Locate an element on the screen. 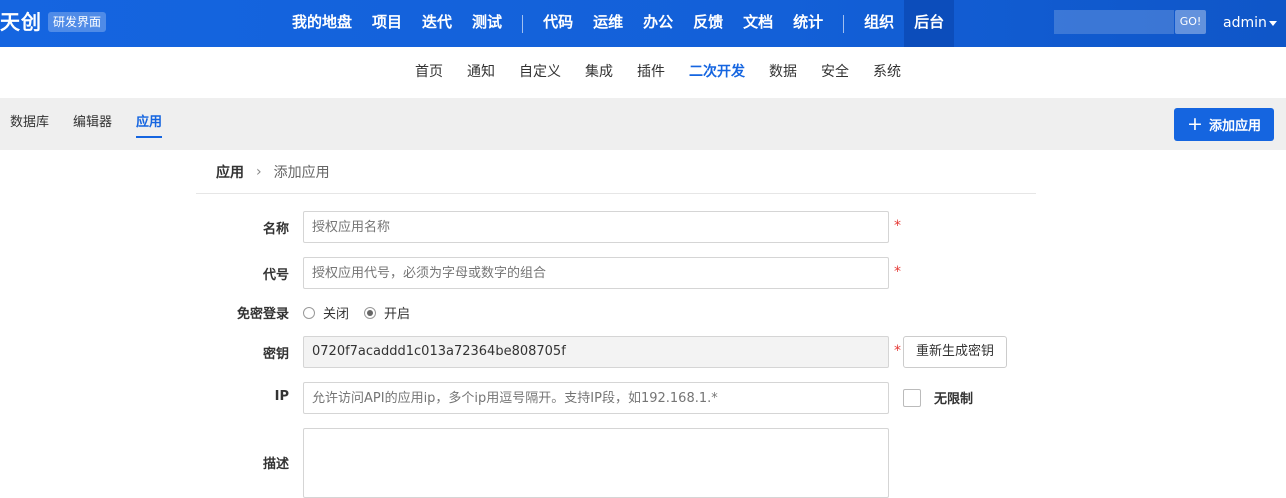 The height and width of the screenshot is (498, 1286). regenerate-secret-button: 重新生成密钥 is located at coordinates (955, 352).